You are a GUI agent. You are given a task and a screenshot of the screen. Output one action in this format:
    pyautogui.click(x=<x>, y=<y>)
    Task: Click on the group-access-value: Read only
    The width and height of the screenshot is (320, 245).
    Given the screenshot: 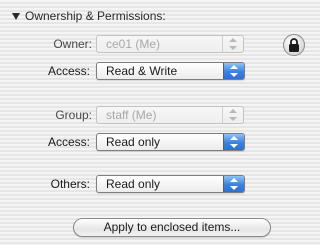 What is the action you would take?
    pyautogui.click(x=133, y=142)
    